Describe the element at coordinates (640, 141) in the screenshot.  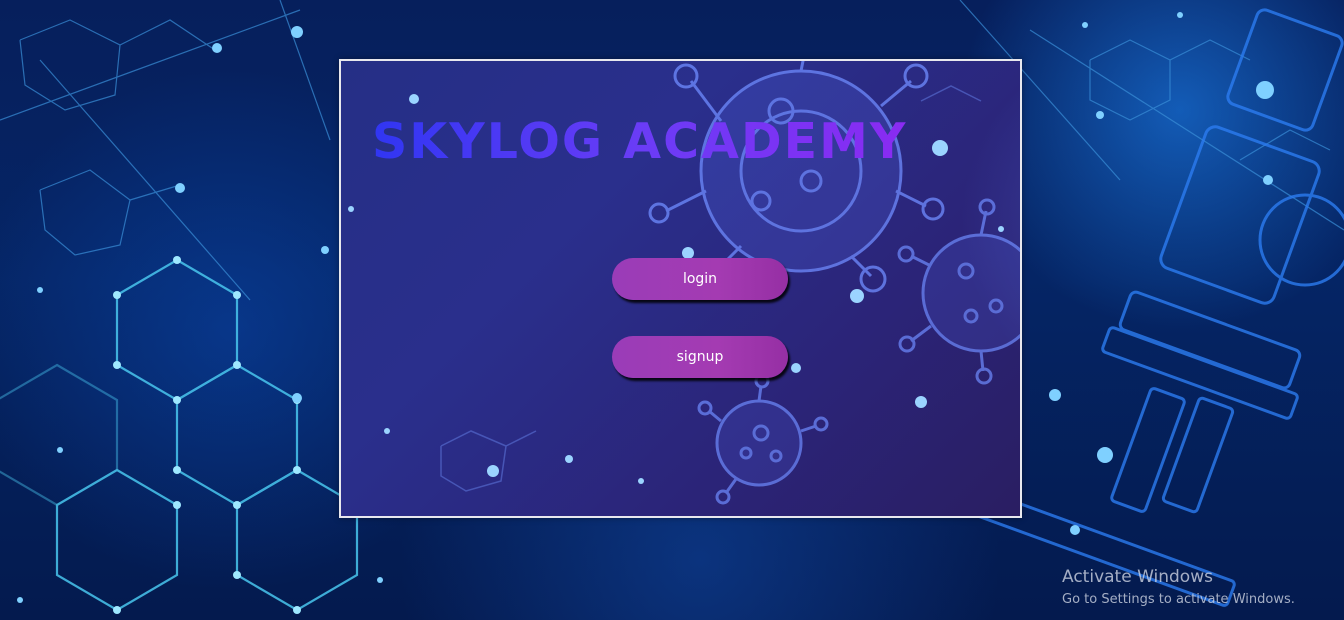
I see `app-title: SKYLOG ACADEMY` at that location.